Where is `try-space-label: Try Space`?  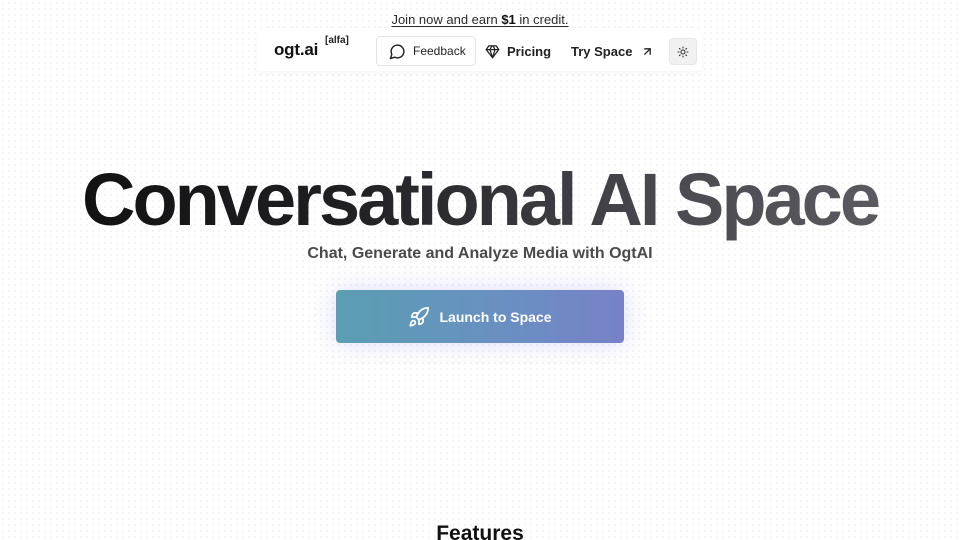
try-space-label: Try Space is located at coordinates (602, 51).